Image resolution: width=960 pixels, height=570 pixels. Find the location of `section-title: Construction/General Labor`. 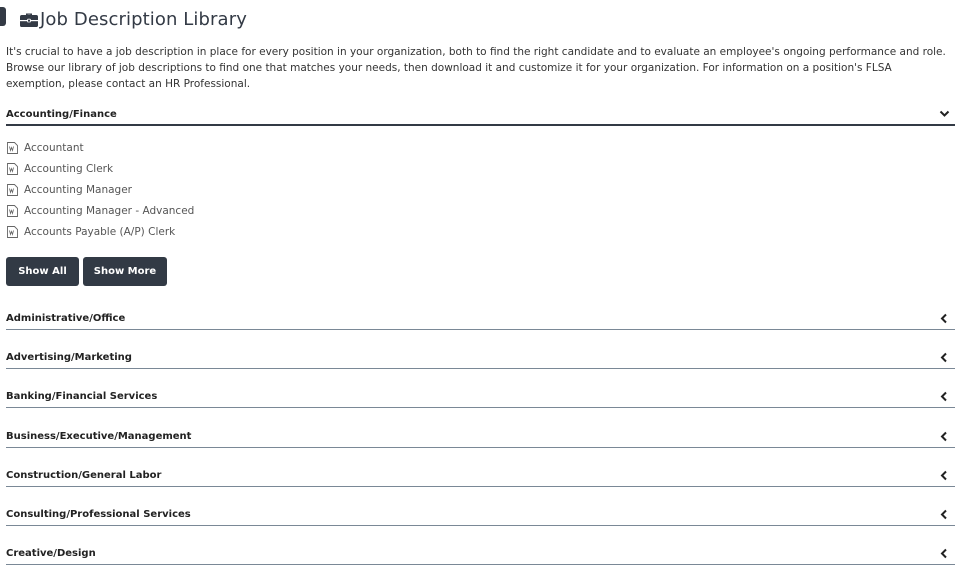

section-title: Construction/General Labor is located at coordinates (84, 475).